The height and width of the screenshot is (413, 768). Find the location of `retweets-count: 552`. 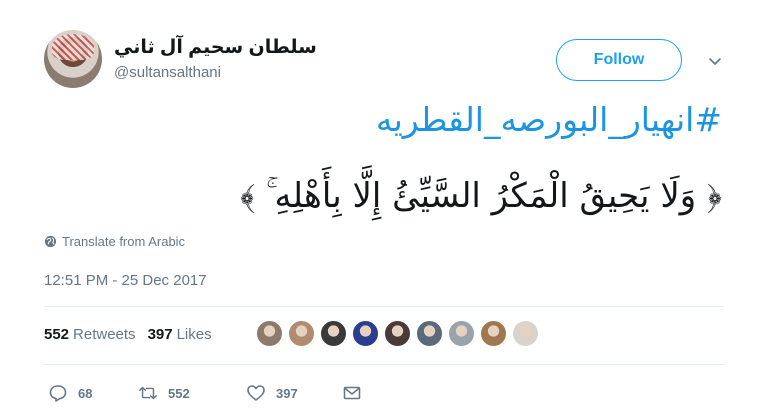

retweets-count: 552 is located at coordinates (57, 334).